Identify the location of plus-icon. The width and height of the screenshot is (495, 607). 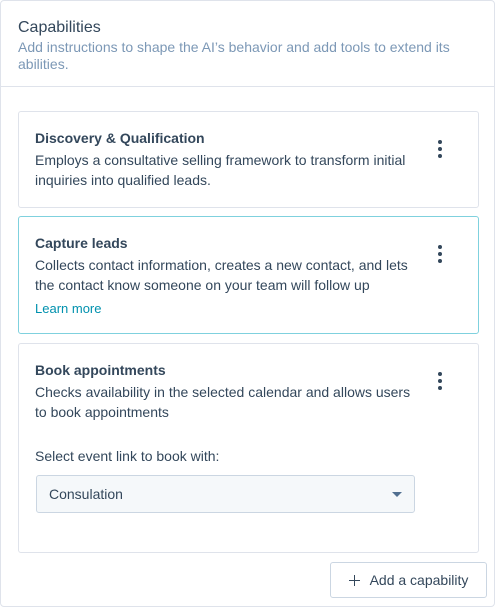
(354, 580).